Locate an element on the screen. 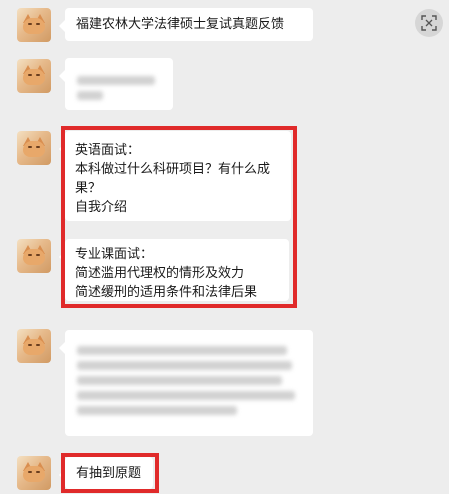 This screenshot has height=494, width=449. message-bubble: 福建农林大学法律硕士复试真题反馈 is located at coordinates (186, 24).